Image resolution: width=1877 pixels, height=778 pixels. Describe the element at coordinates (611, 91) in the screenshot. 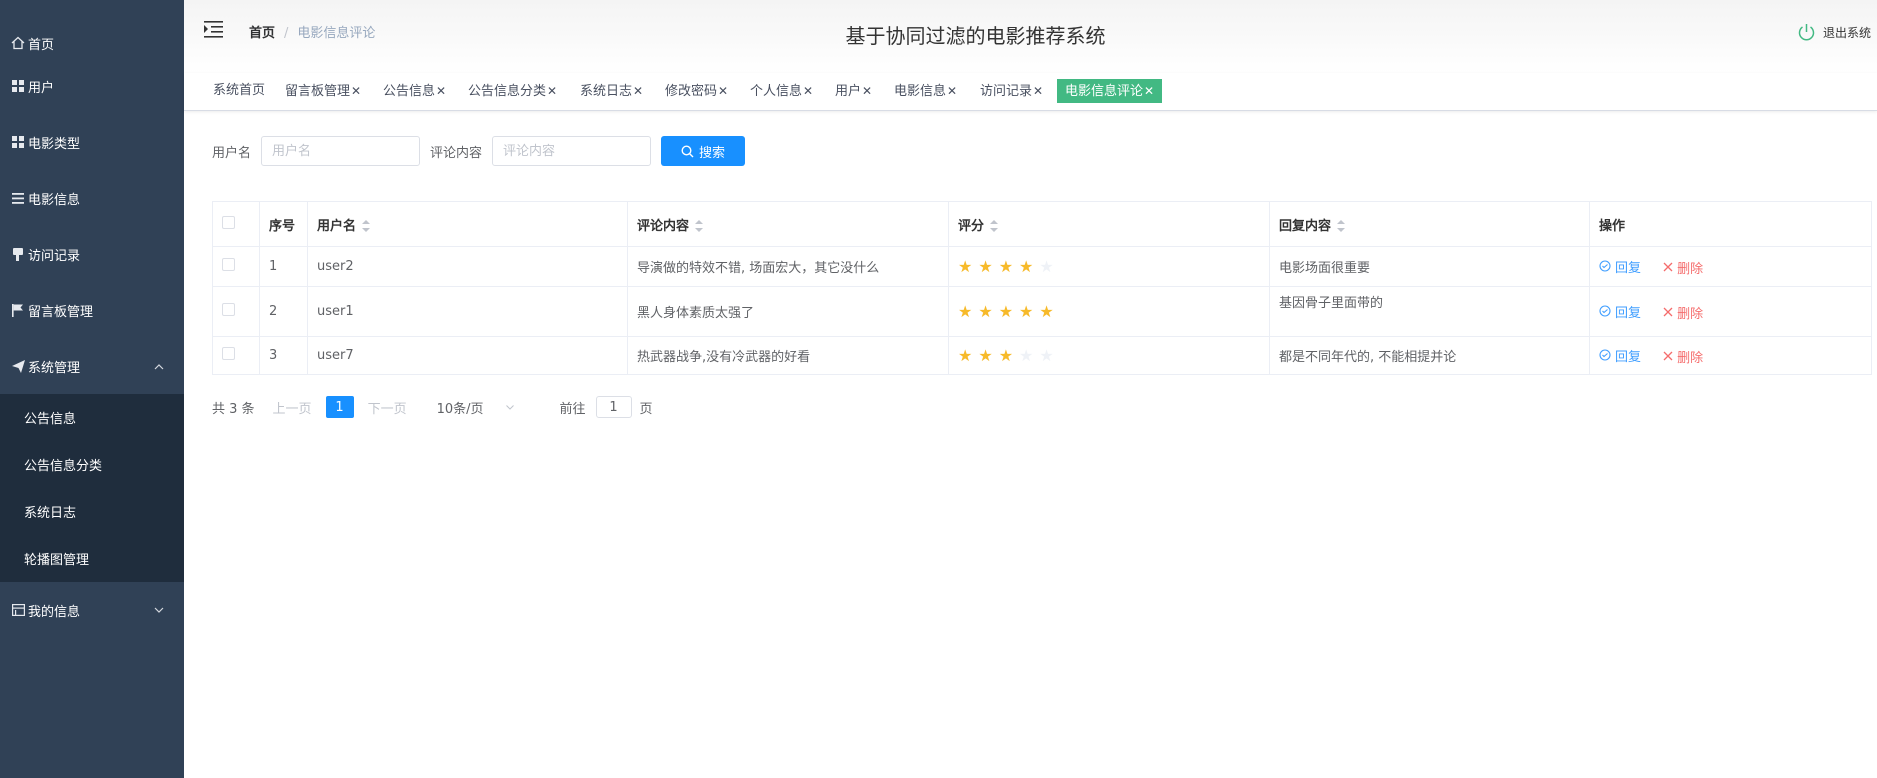

I see `tag-system-log: 系统日志✕` at that location.